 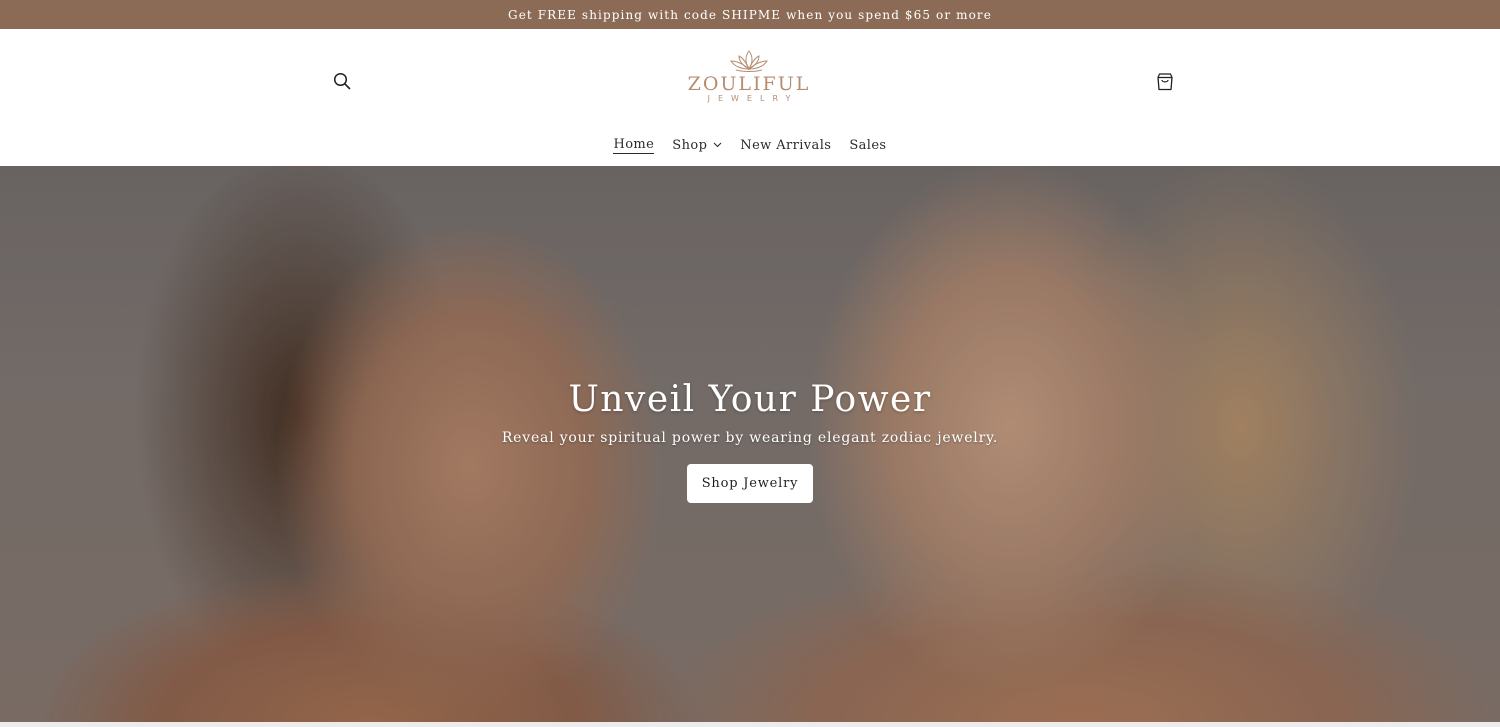 I want to click on nav-item-label: Home, so click(x=634, y=145).